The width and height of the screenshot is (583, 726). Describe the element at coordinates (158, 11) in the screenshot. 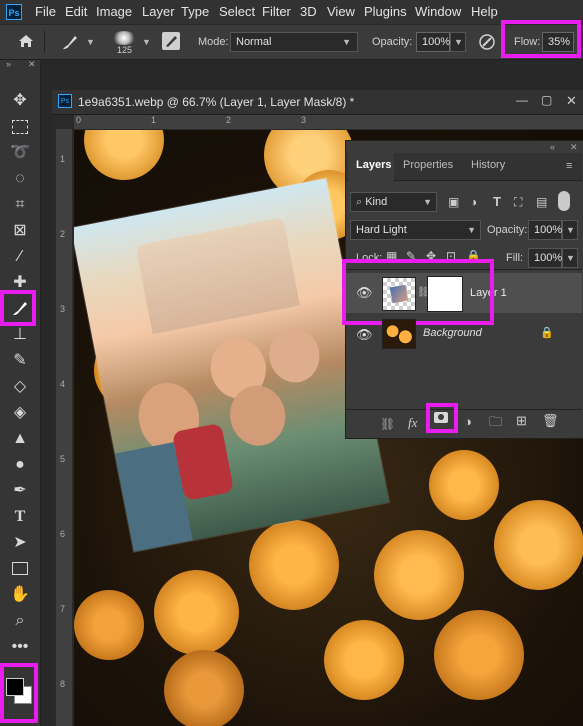

I see `menu-layer: Layer` at that location.